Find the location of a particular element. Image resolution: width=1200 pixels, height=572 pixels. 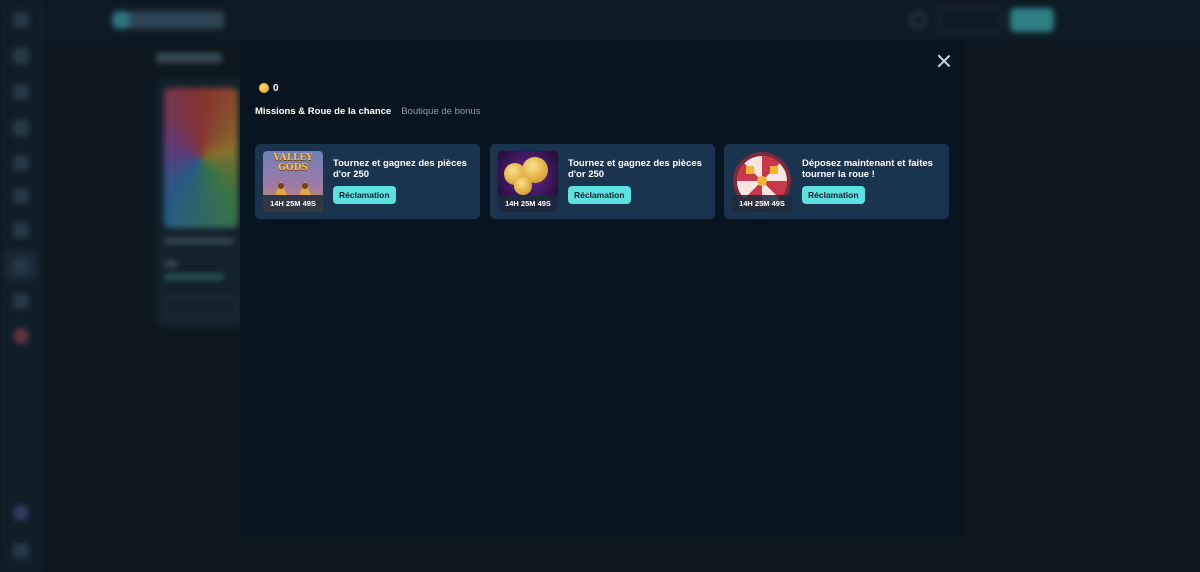

tab-missions: Missions & Roue de la chance is located at coordinates (323, 111).